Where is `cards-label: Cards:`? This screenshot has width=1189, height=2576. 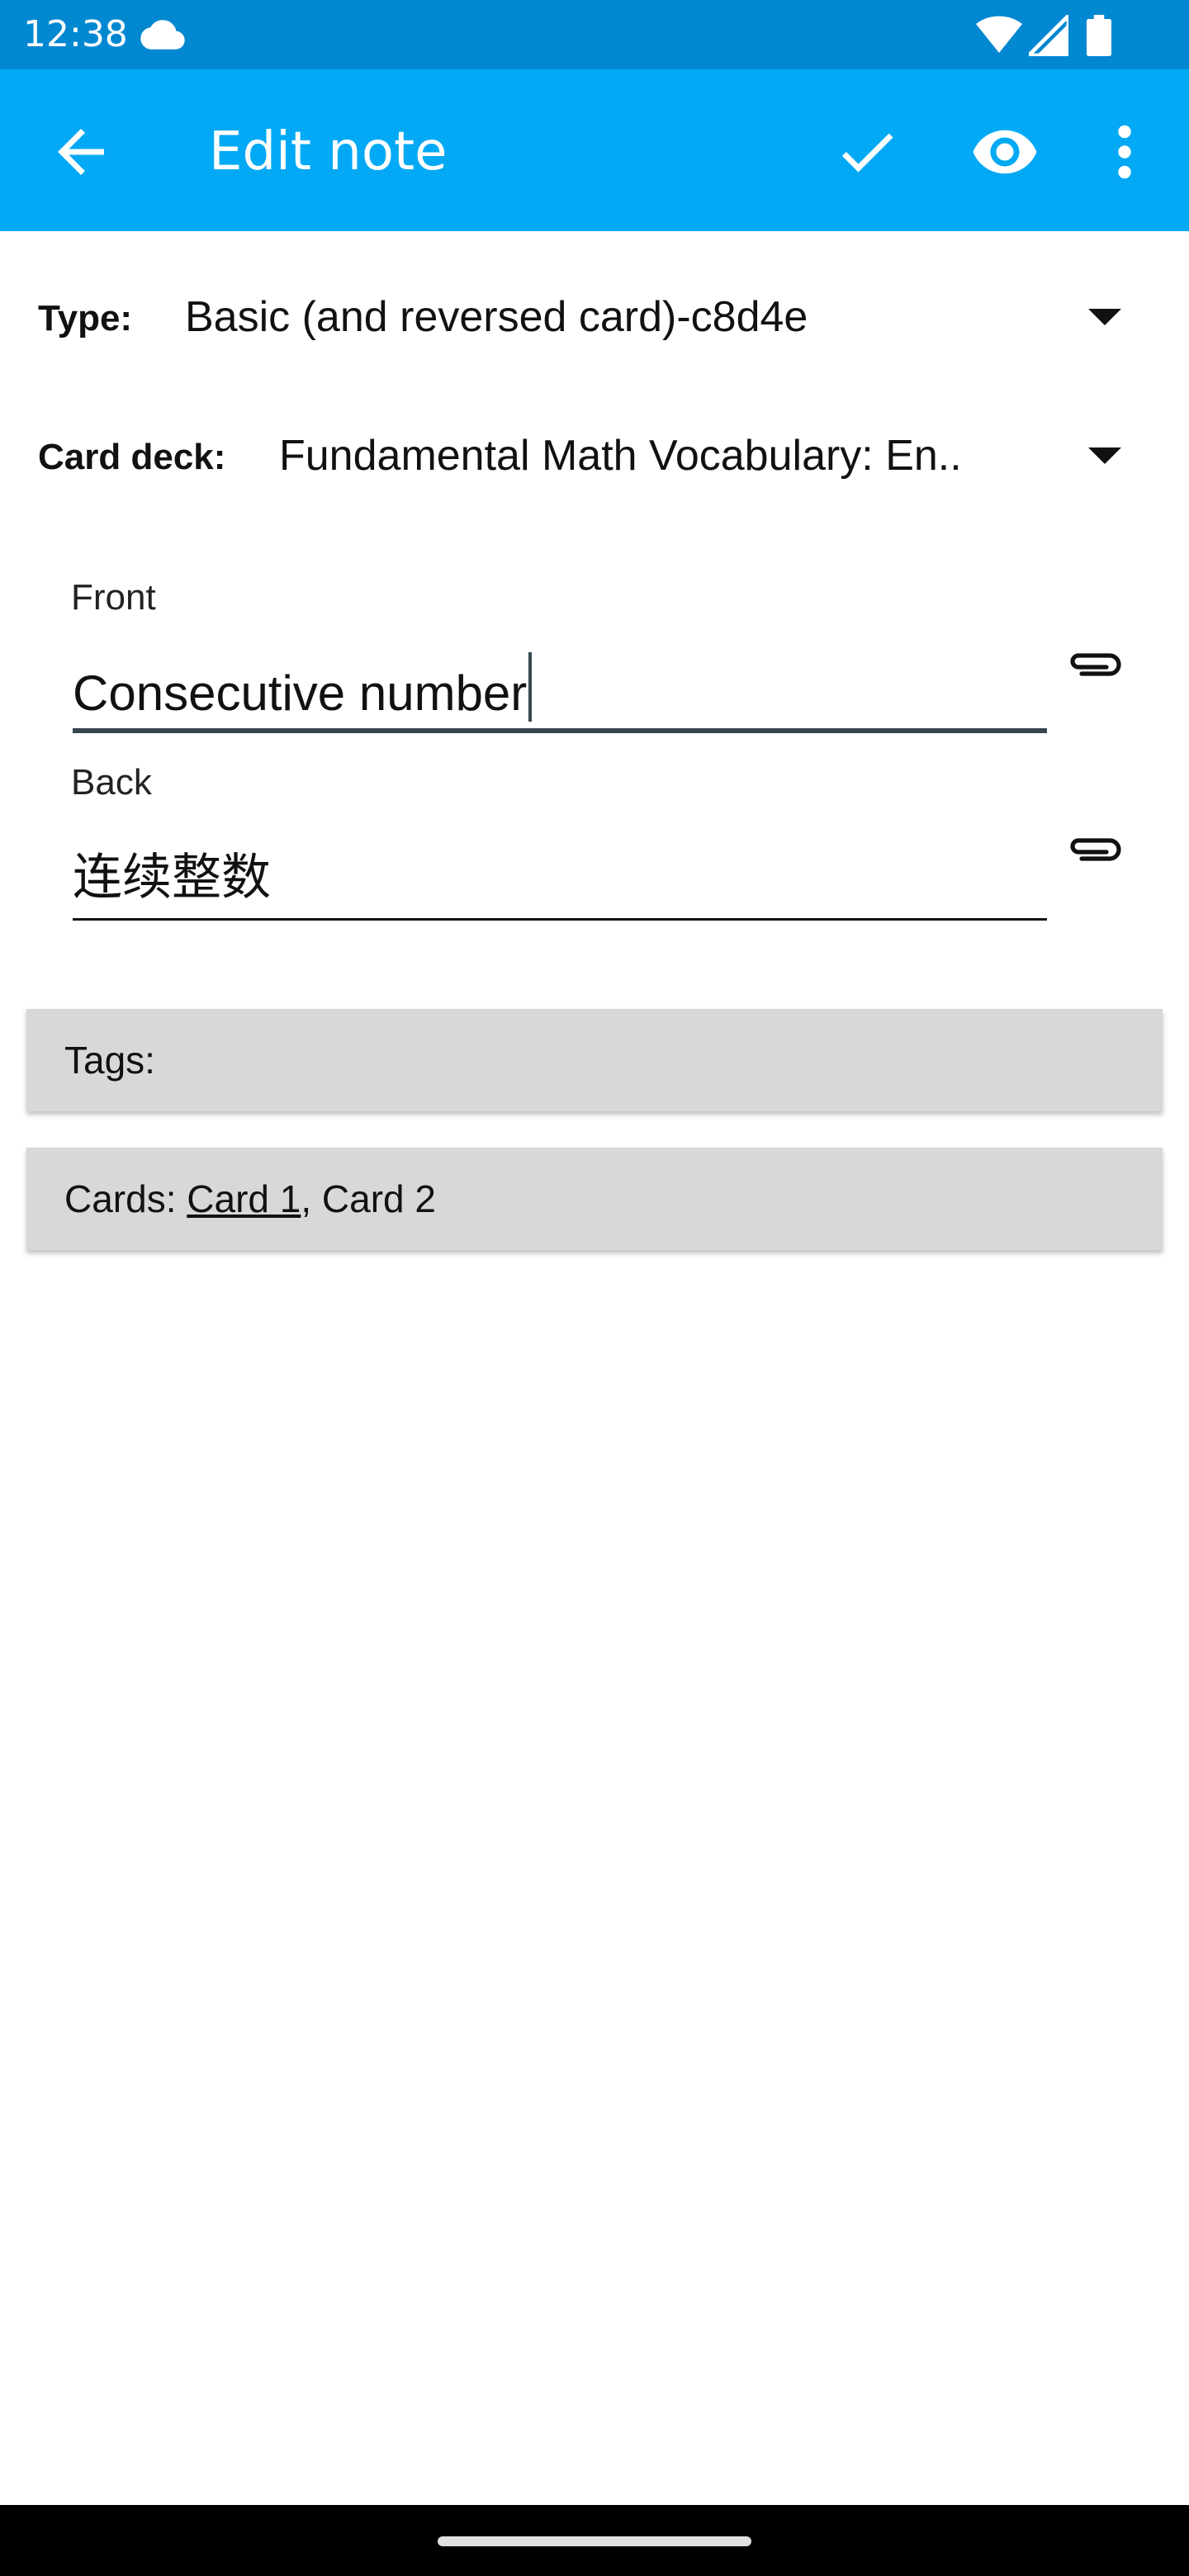 cards-label: Cards: is located at coordinates (120, 1198).